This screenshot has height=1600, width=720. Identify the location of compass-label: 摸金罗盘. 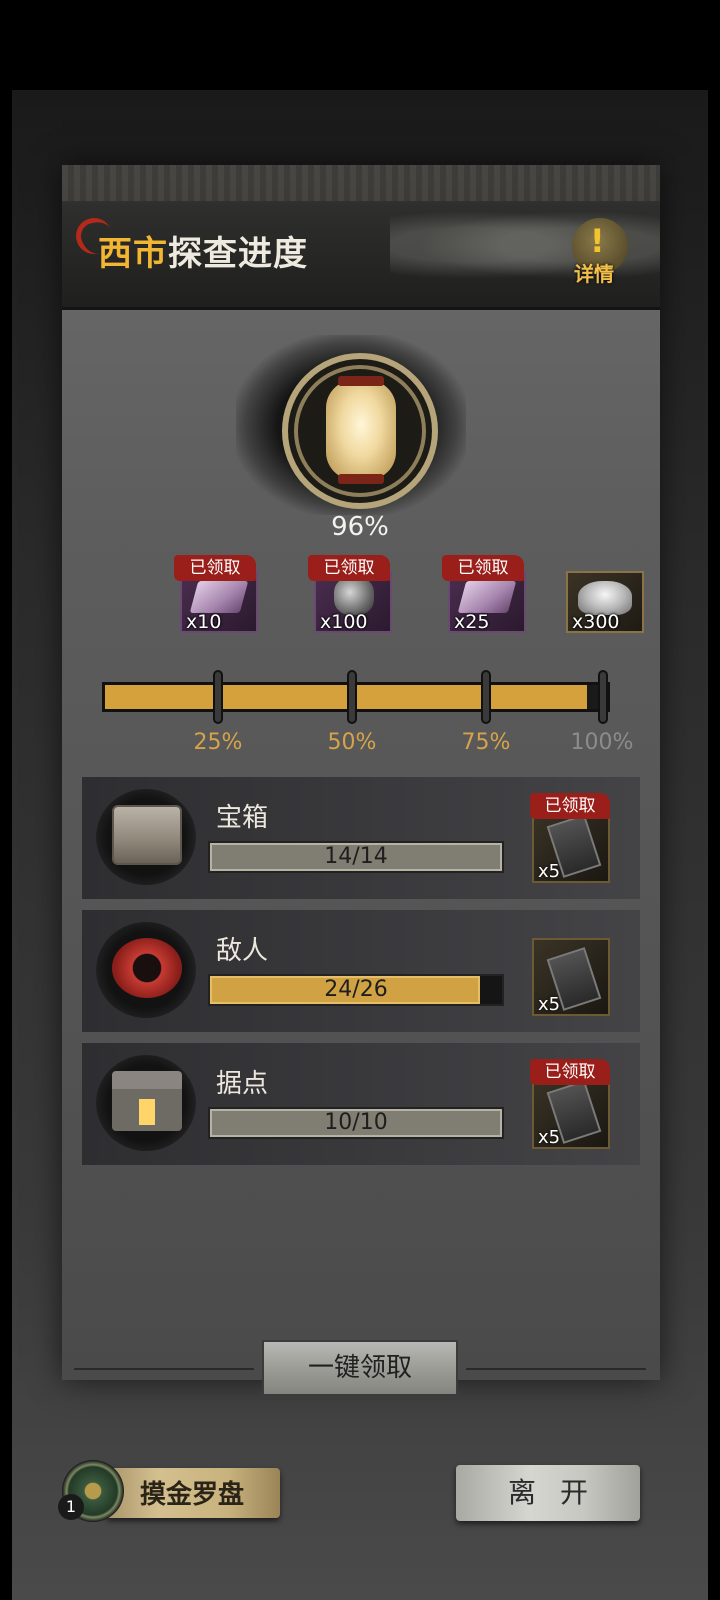
(192, 1495).